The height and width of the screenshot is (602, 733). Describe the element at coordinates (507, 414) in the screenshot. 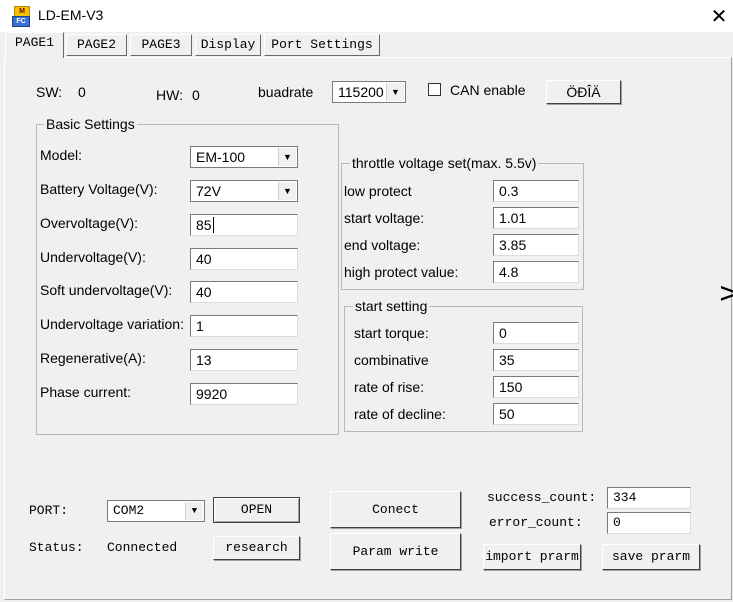

I see `rate-of-decline-value: 50` at that location.